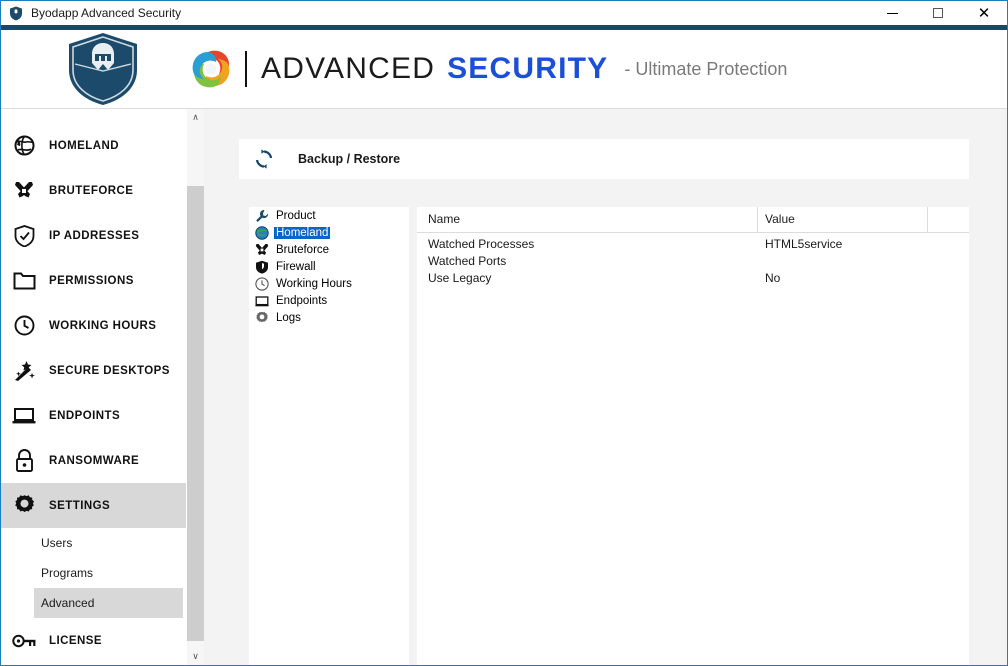  I want to click on close-button: ✕, so click(984, 13).